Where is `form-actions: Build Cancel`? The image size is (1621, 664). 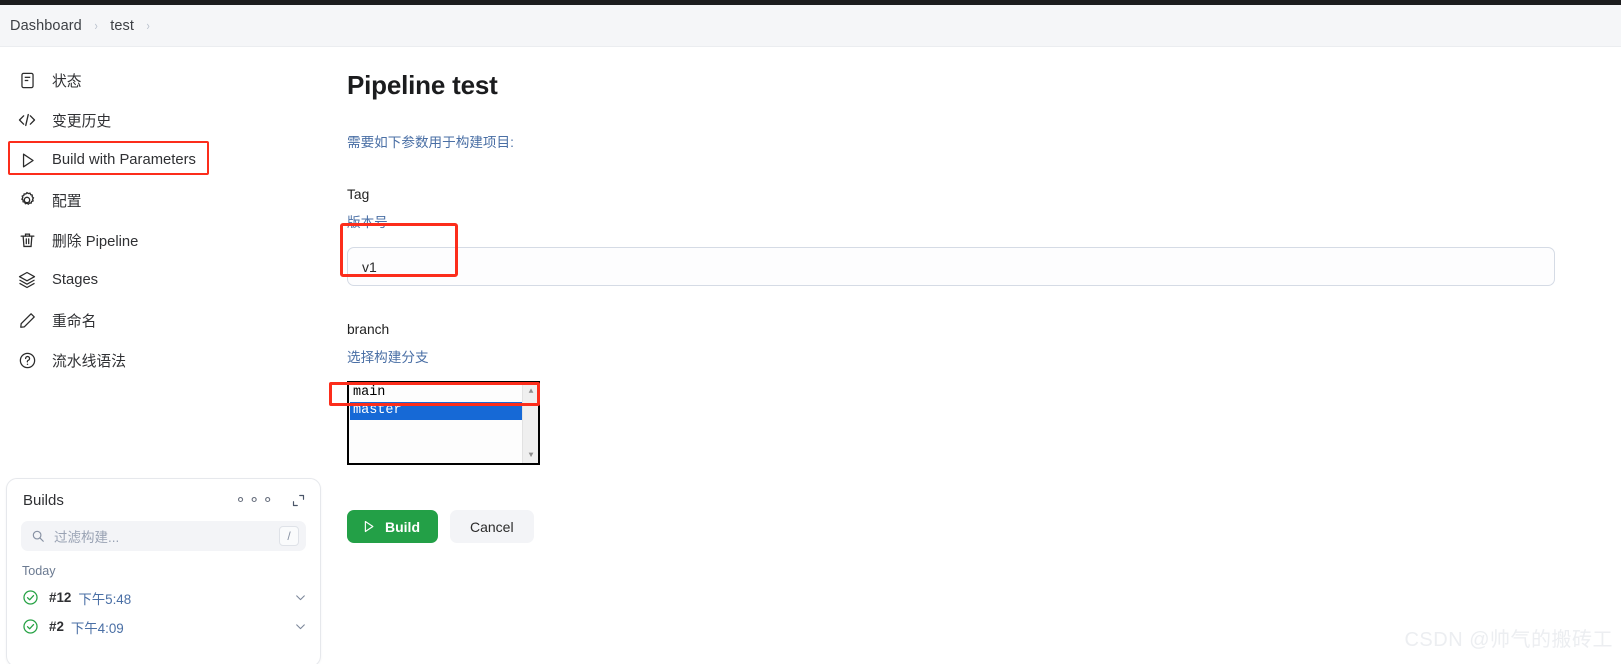 form-actions: Build Cancel is located at coordinates (977, 526).